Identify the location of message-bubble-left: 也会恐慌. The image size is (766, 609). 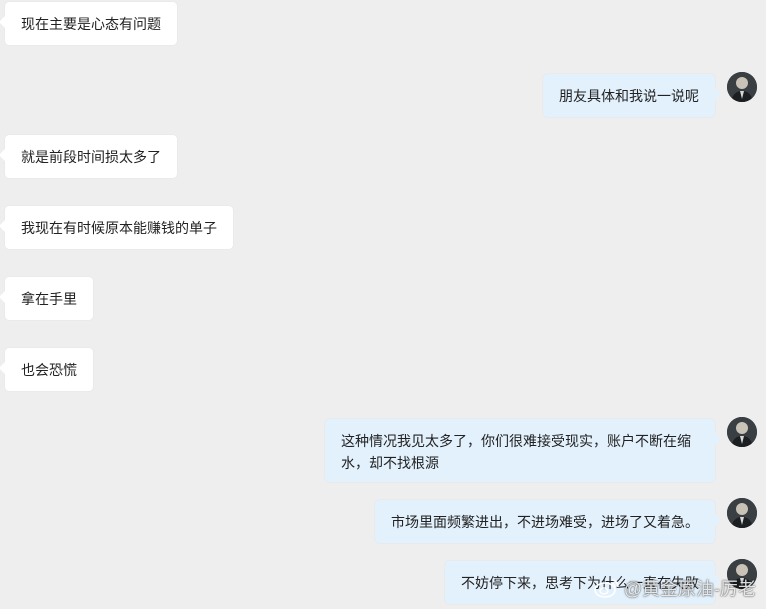
(46, 369).